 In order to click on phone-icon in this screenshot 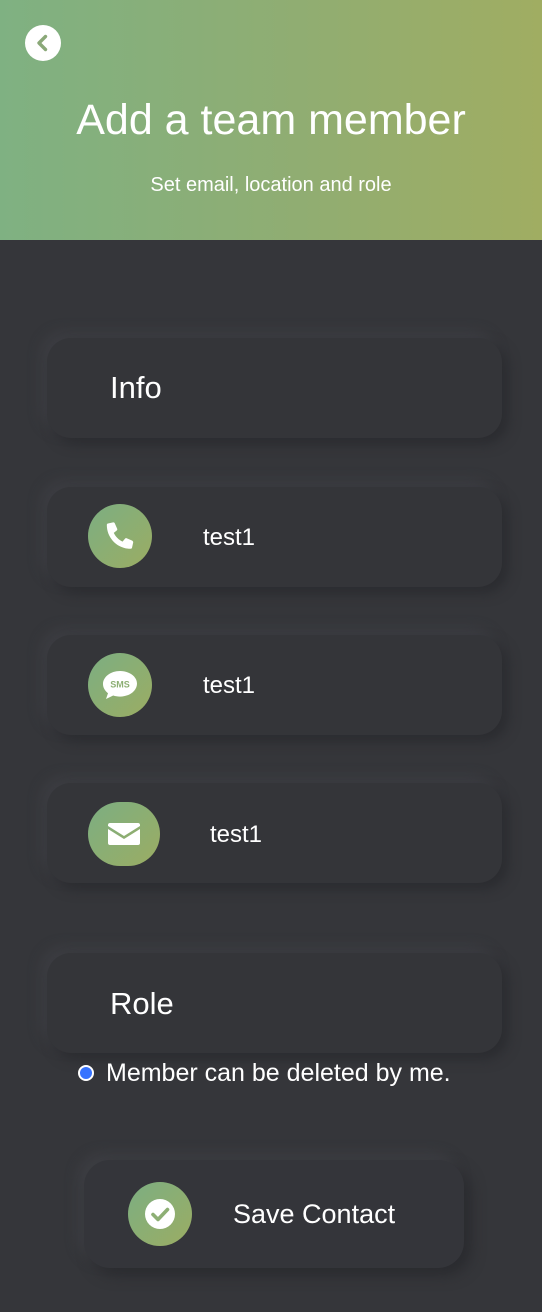, I will do `click(120, 535)`.